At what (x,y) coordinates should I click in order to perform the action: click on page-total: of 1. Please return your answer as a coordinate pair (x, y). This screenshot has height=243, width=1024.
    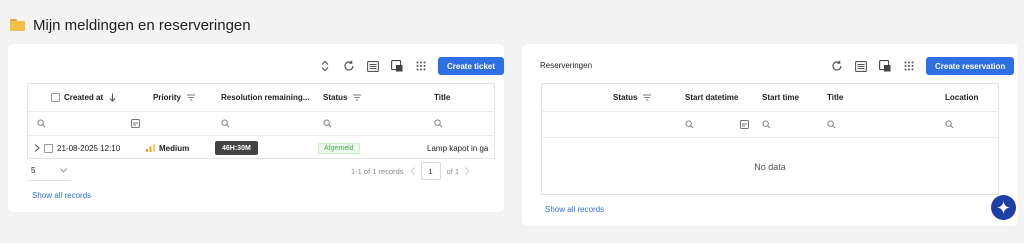
    Looking at the image, I should click on (453, 171).